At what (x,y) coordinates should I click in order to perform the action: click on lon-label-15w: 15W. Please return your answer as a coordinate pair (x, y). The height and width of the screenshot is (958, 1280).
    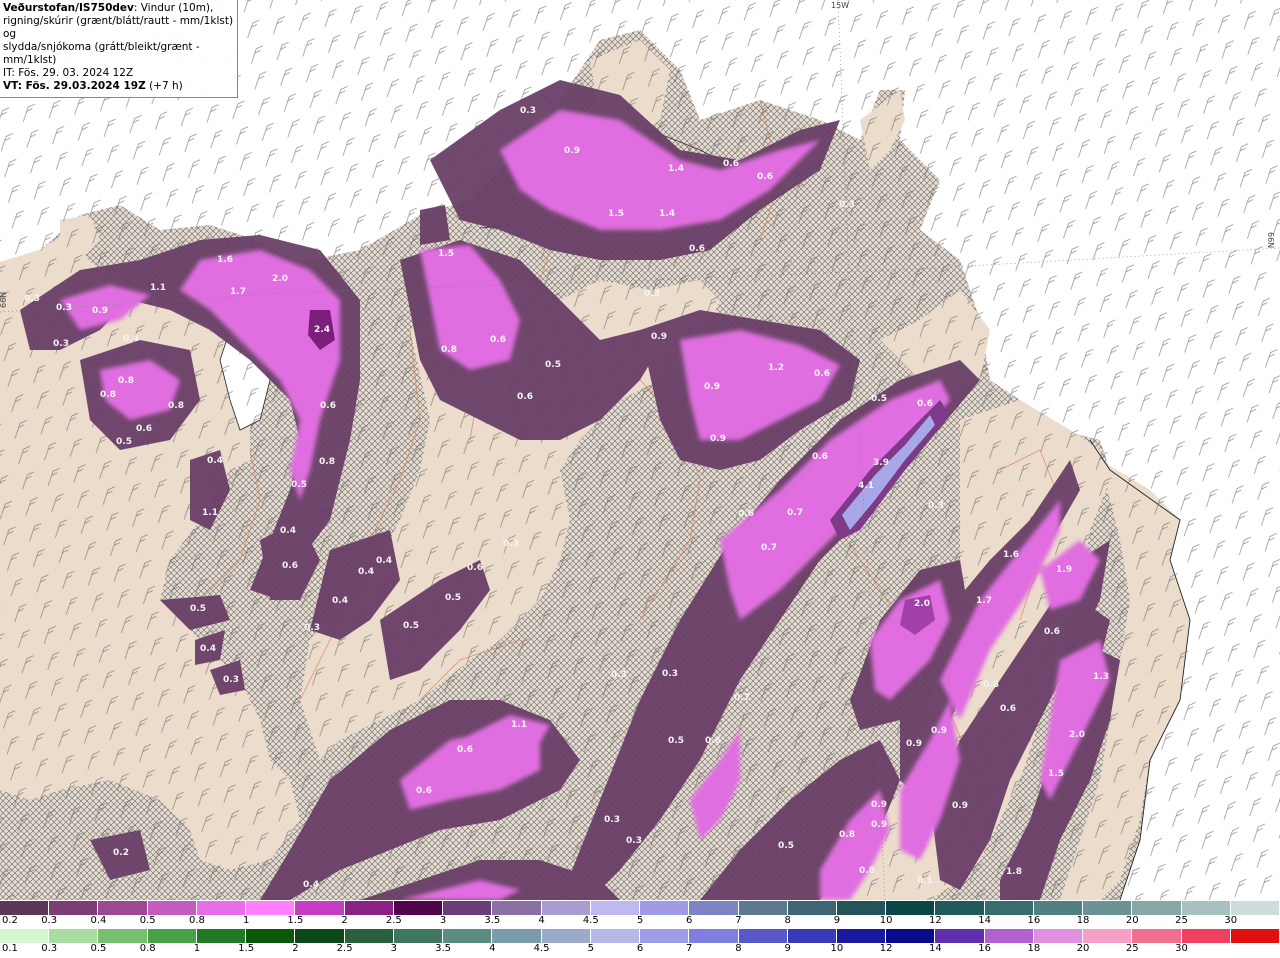
    Looking at the image, I should click on (840, 5).